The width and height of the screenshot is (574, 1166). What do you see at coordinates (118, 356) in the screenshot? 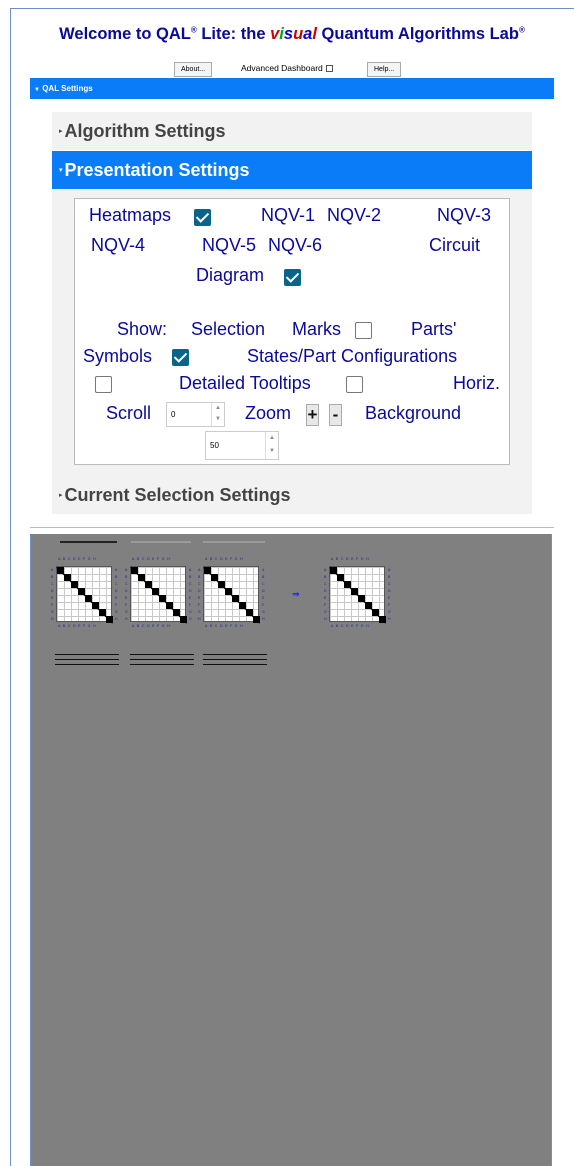
I see `symbols-label: Symbols` at bounding box center [118, 356].